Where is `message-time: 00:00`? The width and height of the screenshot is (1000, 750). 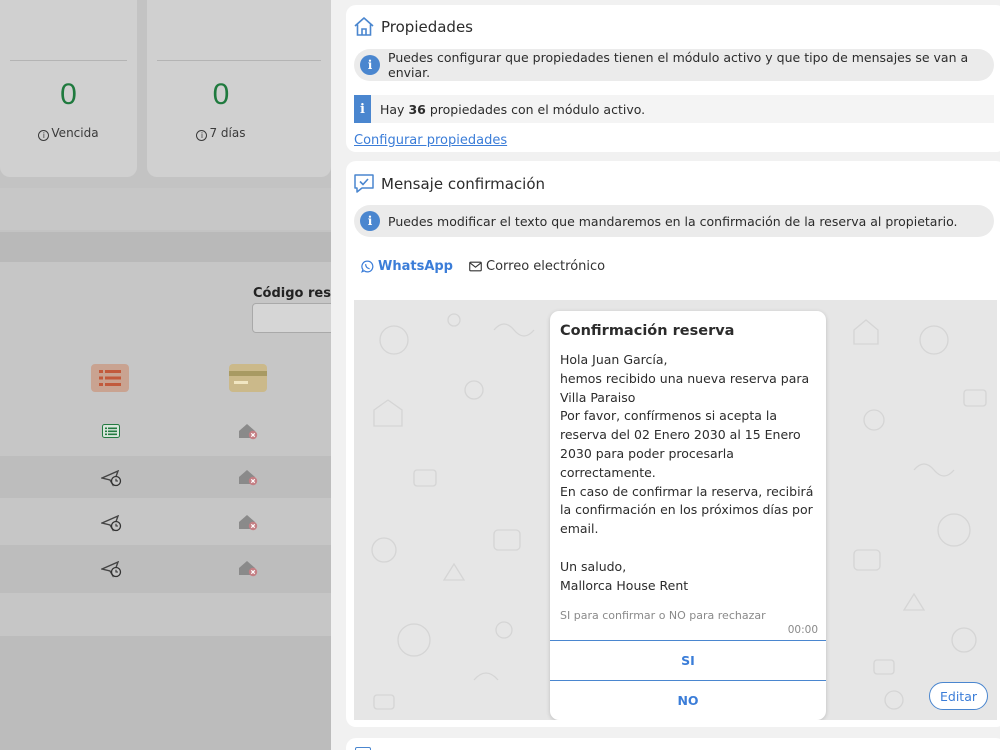
message-time: 00:00 is located at coordinates (802, 630).